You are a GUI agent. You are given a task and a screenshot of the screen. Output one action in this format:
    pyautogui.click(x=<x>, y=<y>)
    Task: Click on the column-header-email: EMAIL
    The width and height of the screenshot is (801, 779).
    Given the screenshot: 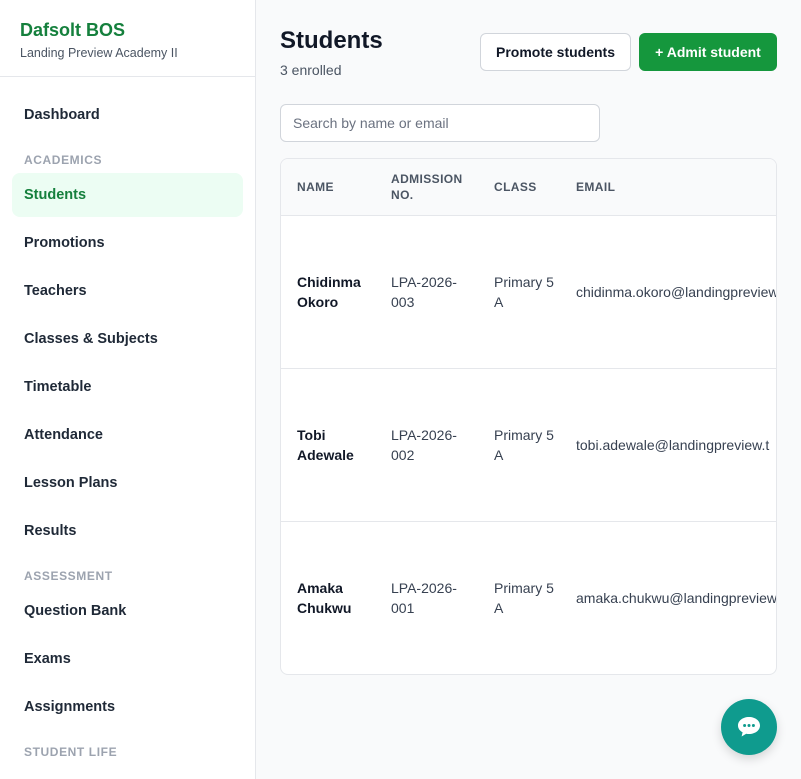 What is the action you would take?
    pyautogui.click(x=595, y=187)
    